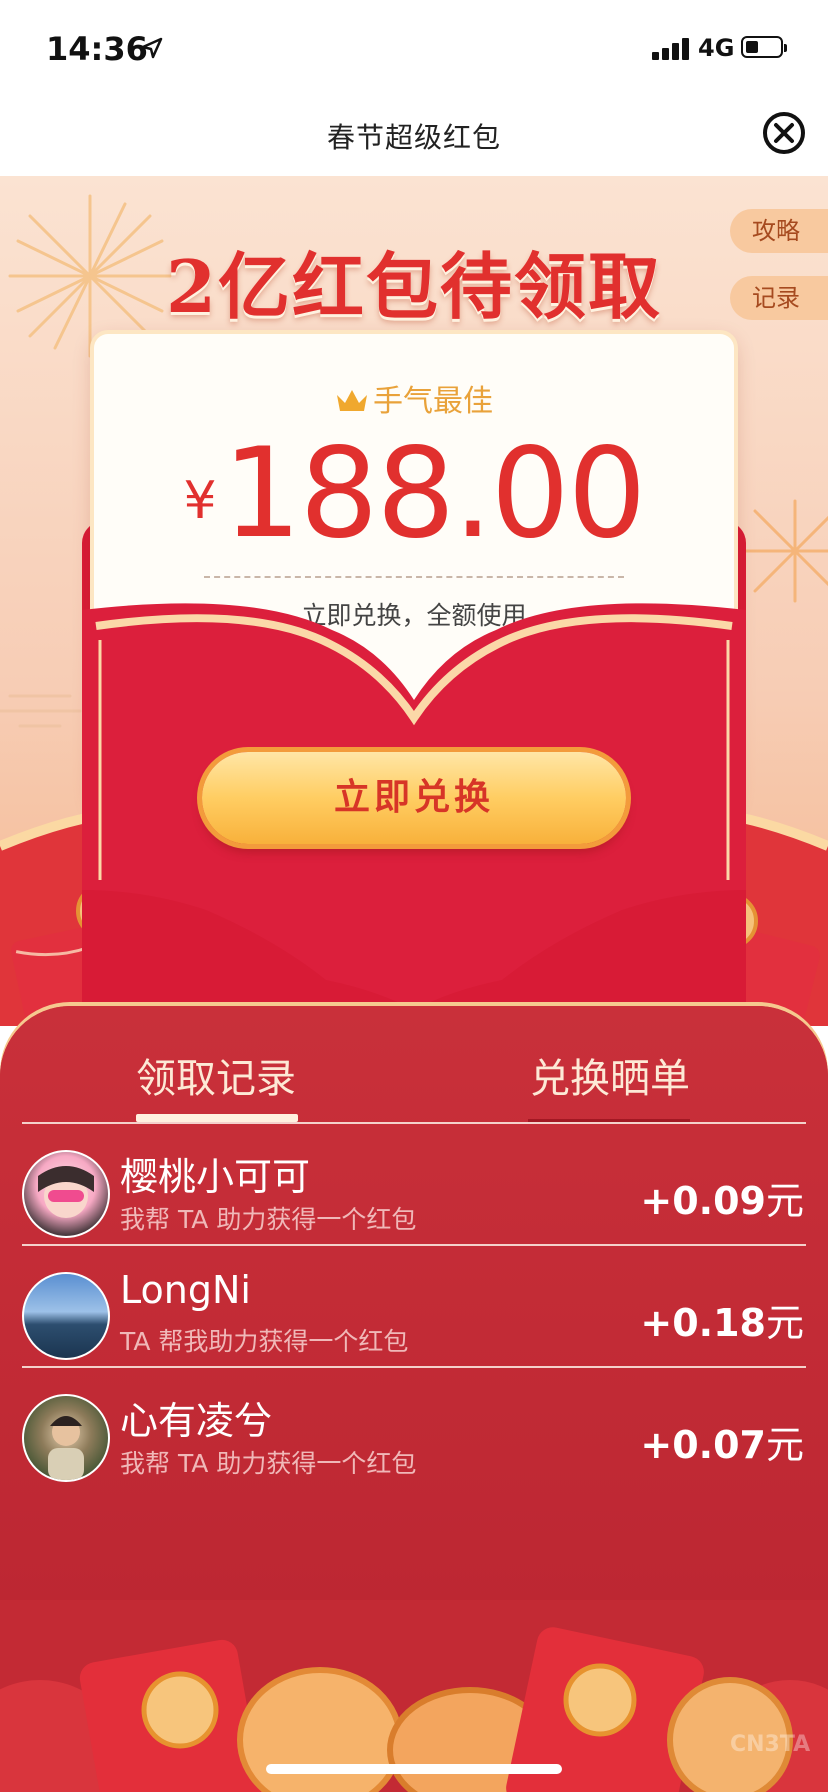  Describe the element at coordinates (185, 1290) in the screenshot. I see `user-name: LongNi` at that location.